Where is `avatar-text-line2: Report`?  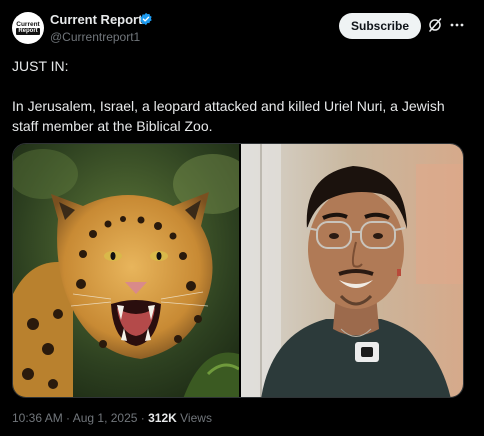 avatar-text-line2: Report is located at coordinates (28, 31).